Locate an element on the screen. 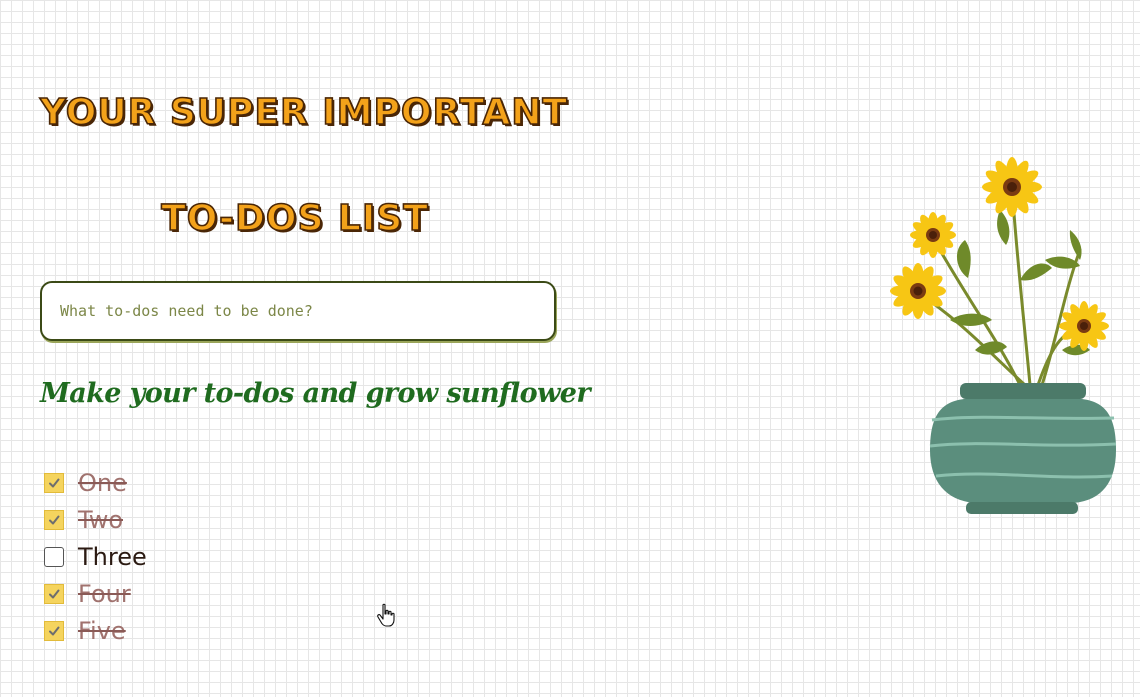  todo-label: Five is located at coordinates (102, 630).